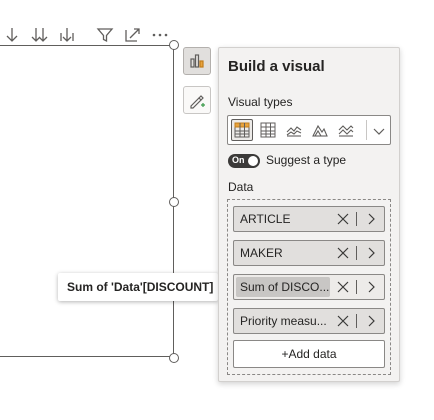  I want to click on visual-types-gallery, so click(309, 130).